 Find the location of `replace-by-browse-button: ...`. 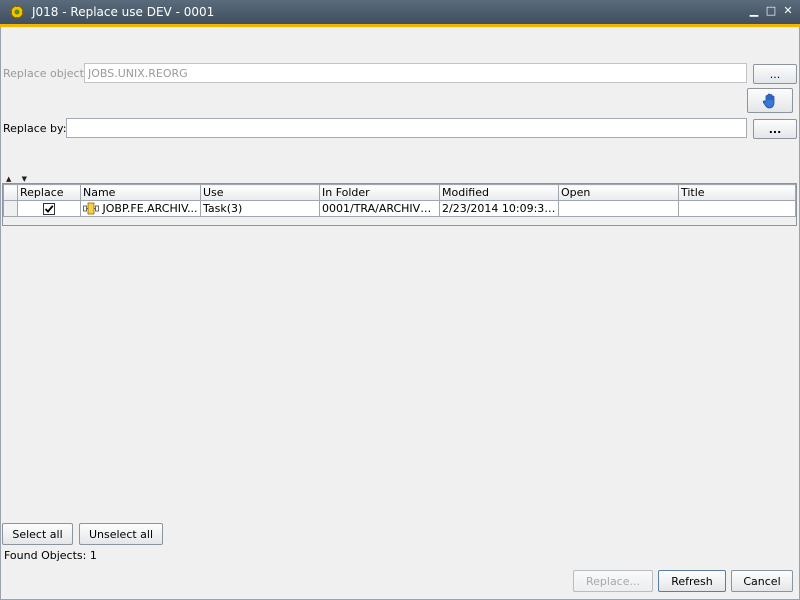

replace-by-browse-button: ... is located at coordinates (775, 129).